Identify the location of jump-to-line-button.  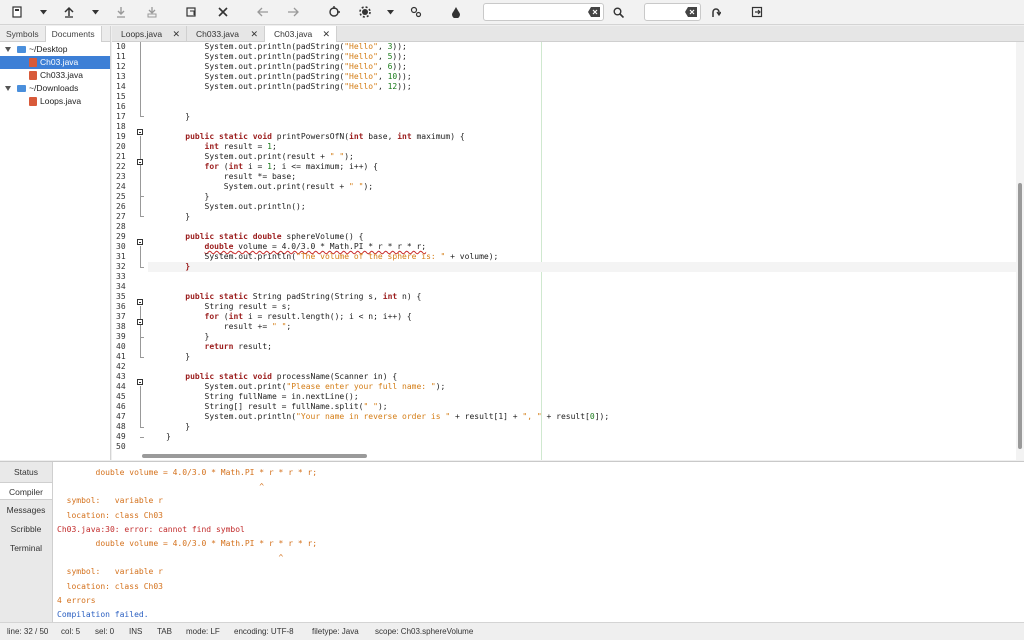
(716, 12).